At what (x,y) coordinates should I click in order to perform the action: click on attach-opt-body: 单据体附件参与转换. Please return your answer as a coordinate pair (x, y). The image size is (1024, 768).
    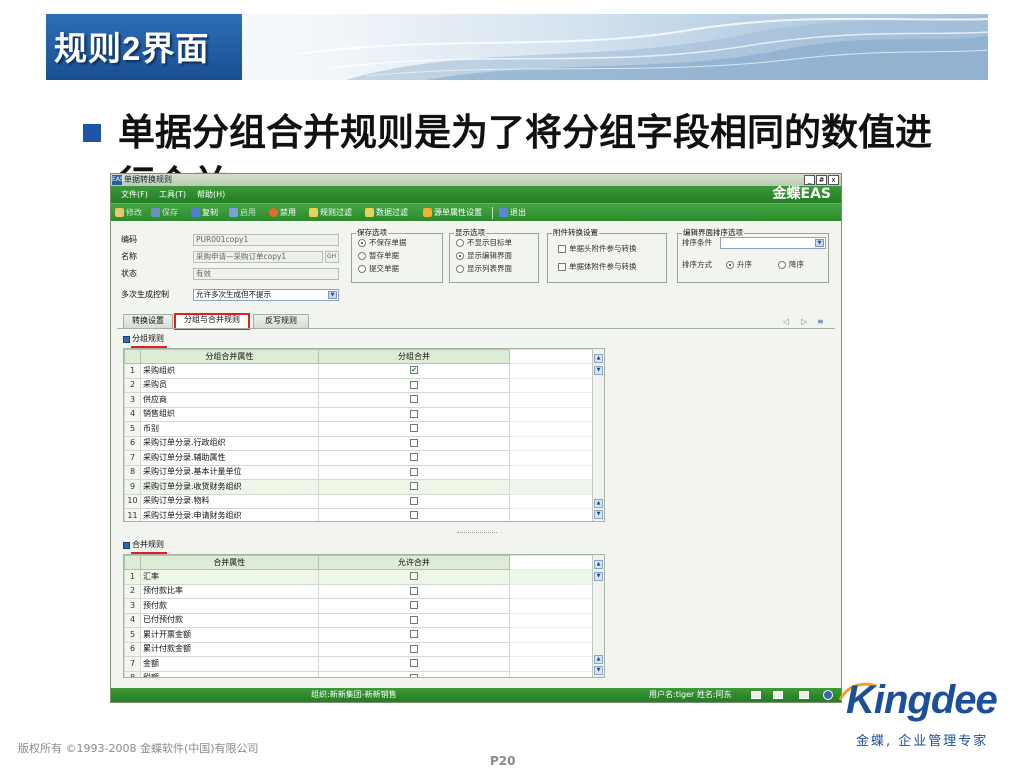
    Looking at the image, I should click on (597, 267).